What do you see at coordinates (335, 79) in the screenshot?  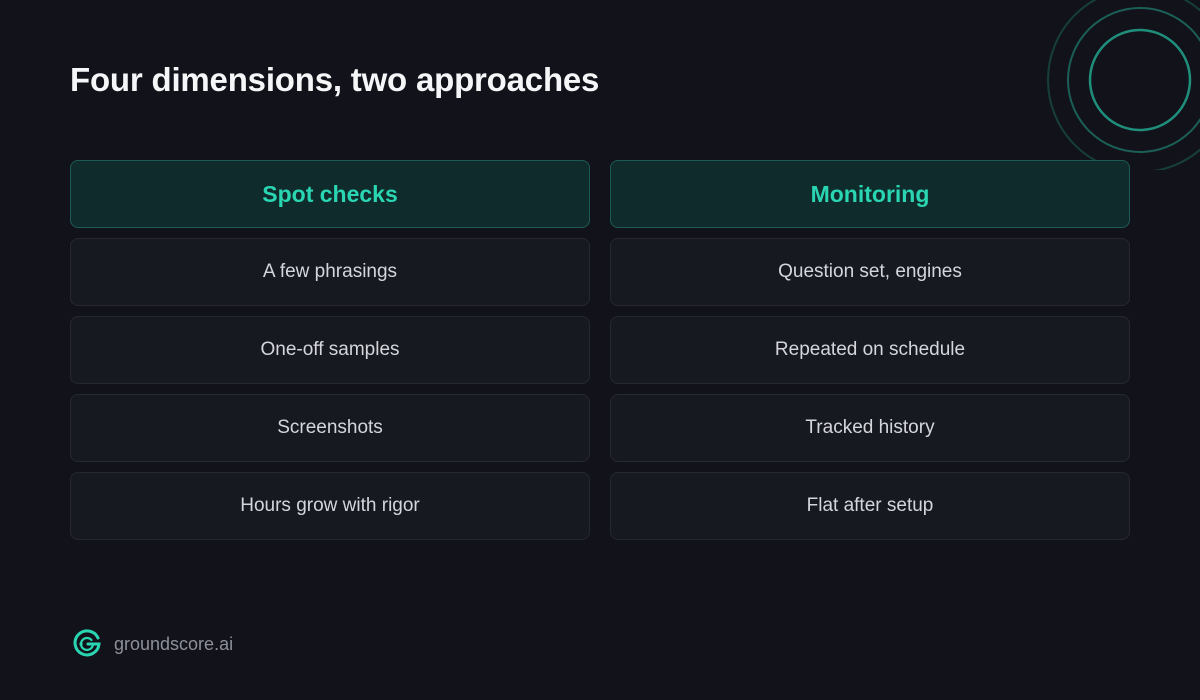 I see `page-title: Four dimensions, two approaches` at bounding box center [335, 79].